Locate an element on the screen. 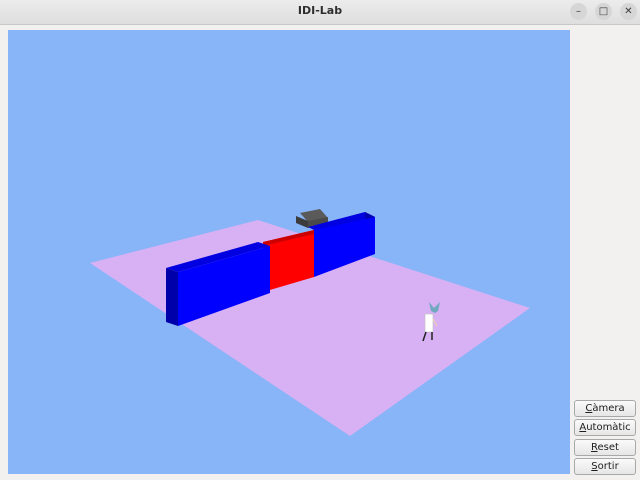 The width and height of the screenshot is (640, 480). window-title: IDI-Lab is located at coordinates (320, 10).